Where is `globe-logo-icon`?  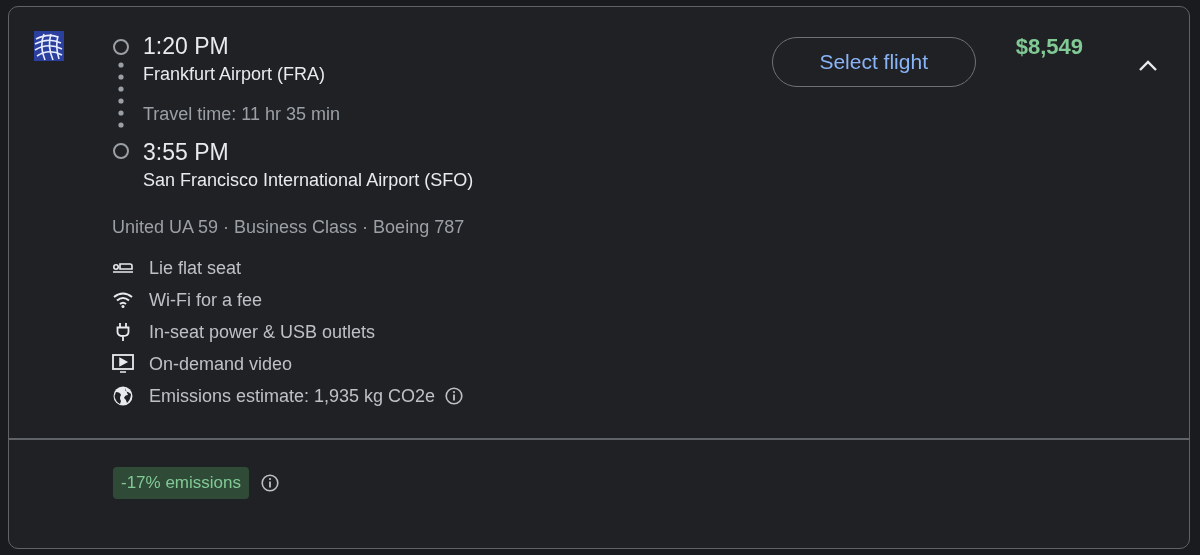
globe-logo-icon is located at coordinates (49, 46).